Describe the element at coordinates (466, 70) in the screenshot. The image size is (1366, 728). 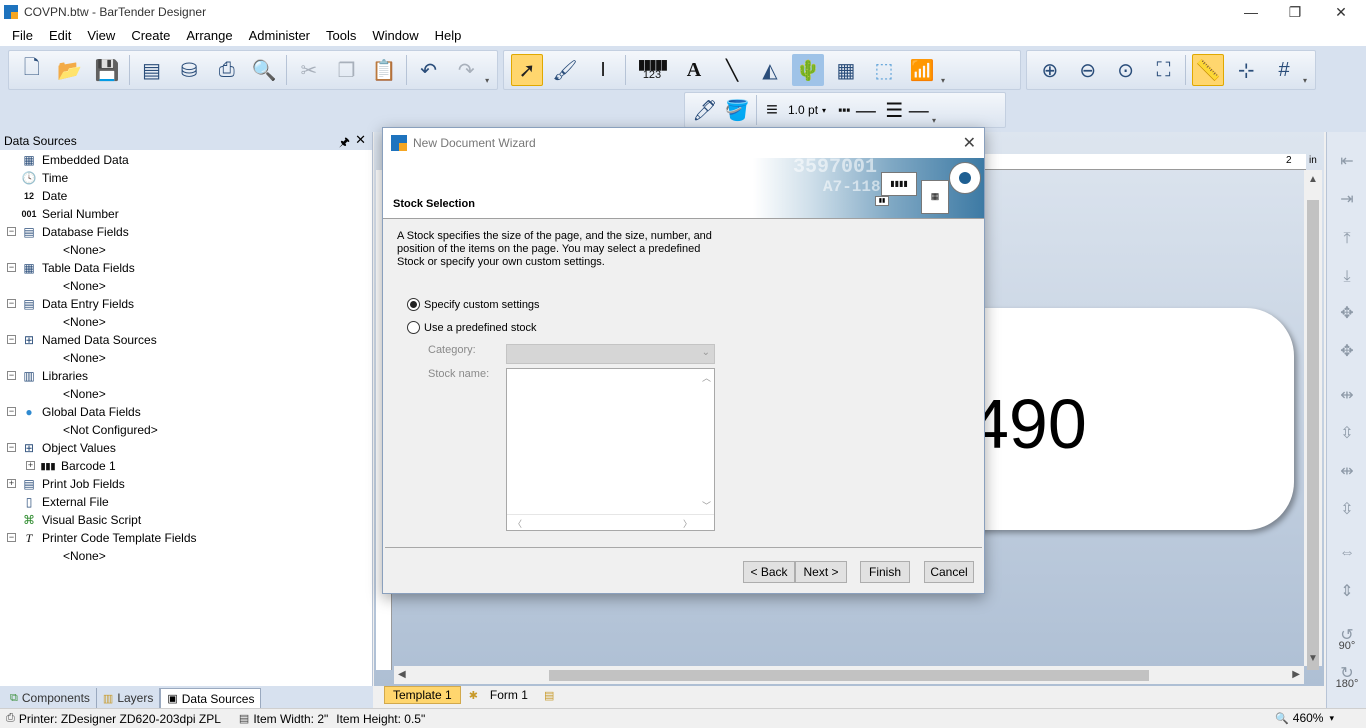
I see `redo-icon: ↷` at that location.